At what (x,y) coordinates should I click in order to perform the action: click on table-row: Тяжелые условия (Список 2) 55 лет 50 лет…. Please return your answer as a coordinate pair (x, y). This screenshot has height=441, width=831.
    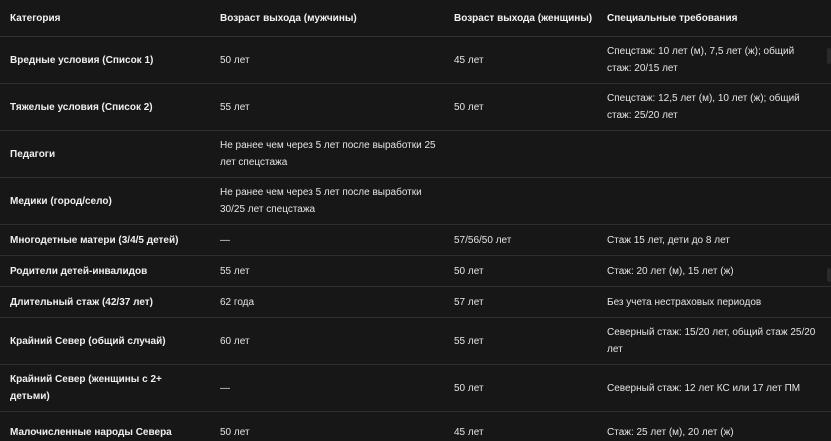
    Looking at the image, I should click on (415, 107).